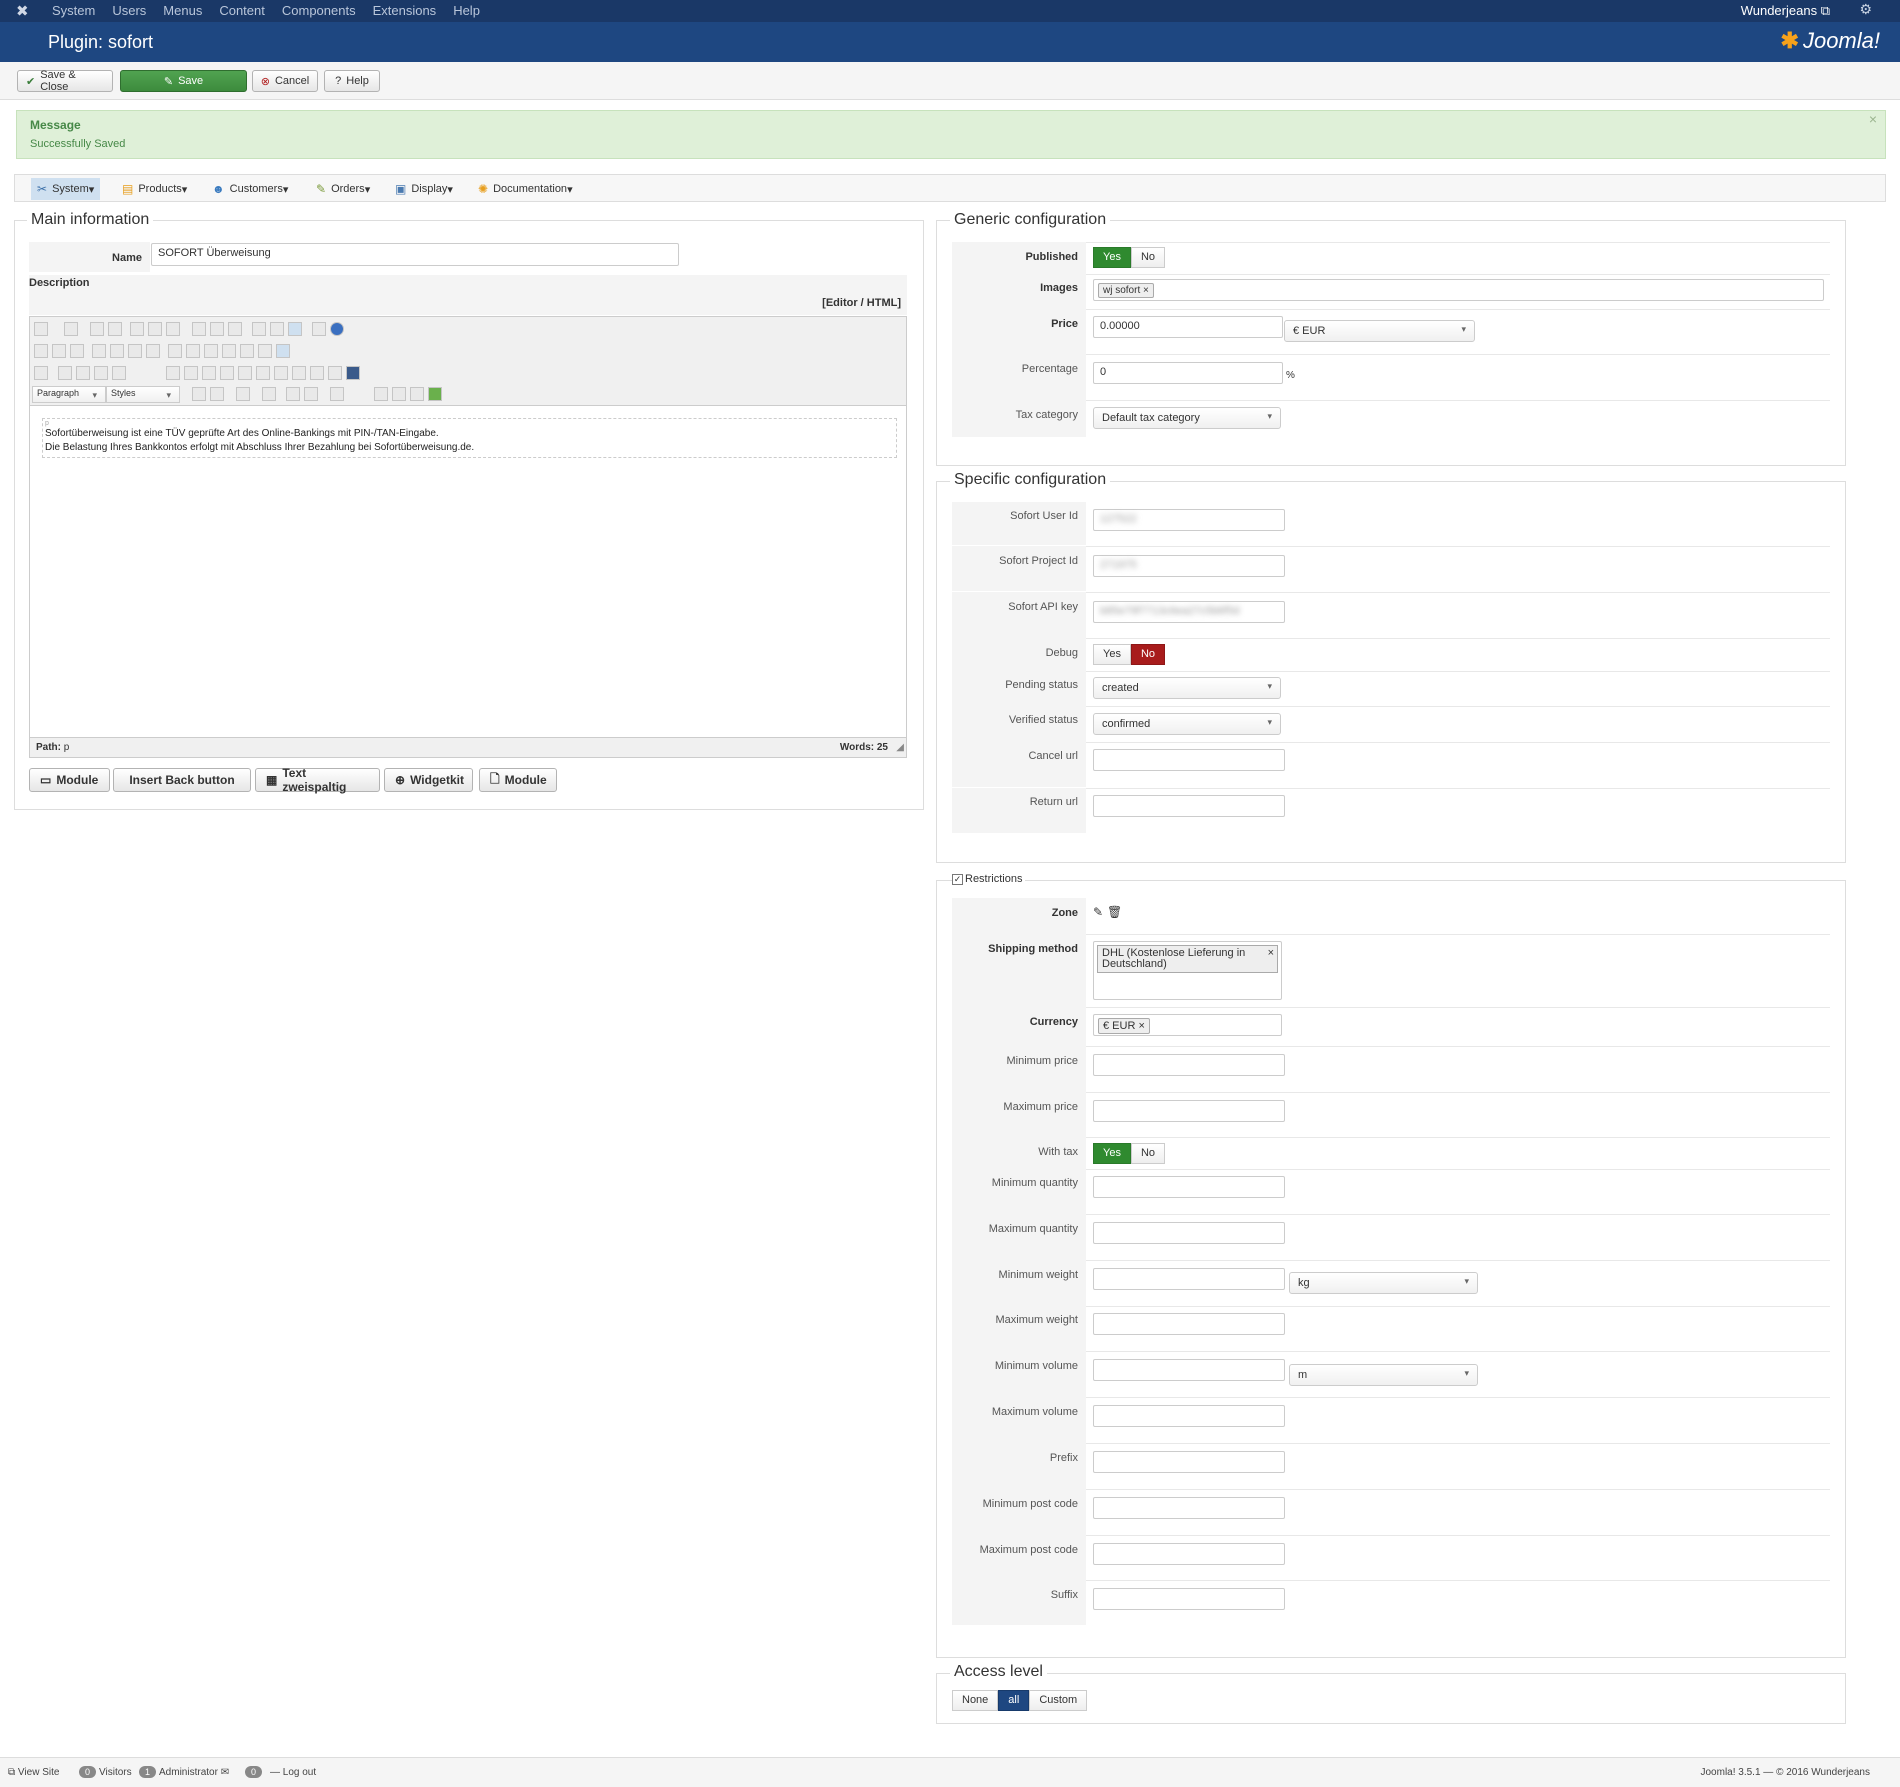 The image size is (1900, 1787). I want to click on editor-save-icon, so click(353, 373).